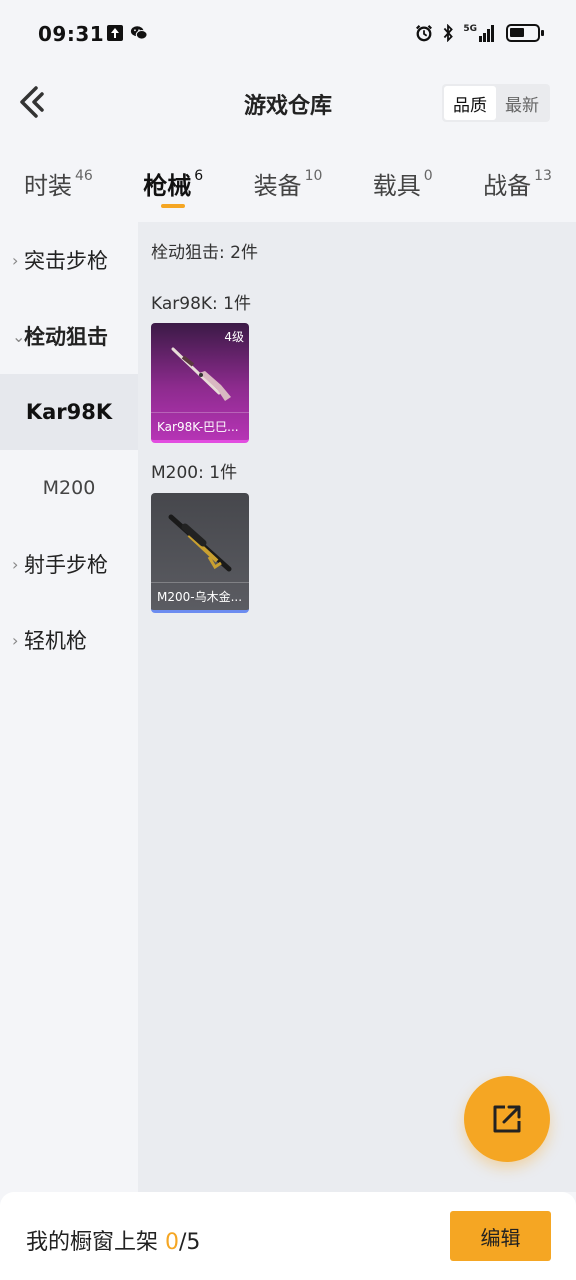 This screenshot has width=576, height=1280. Describe the element at coordinates (115, 33) in the screenshot. I see `upload-icon` at that location.